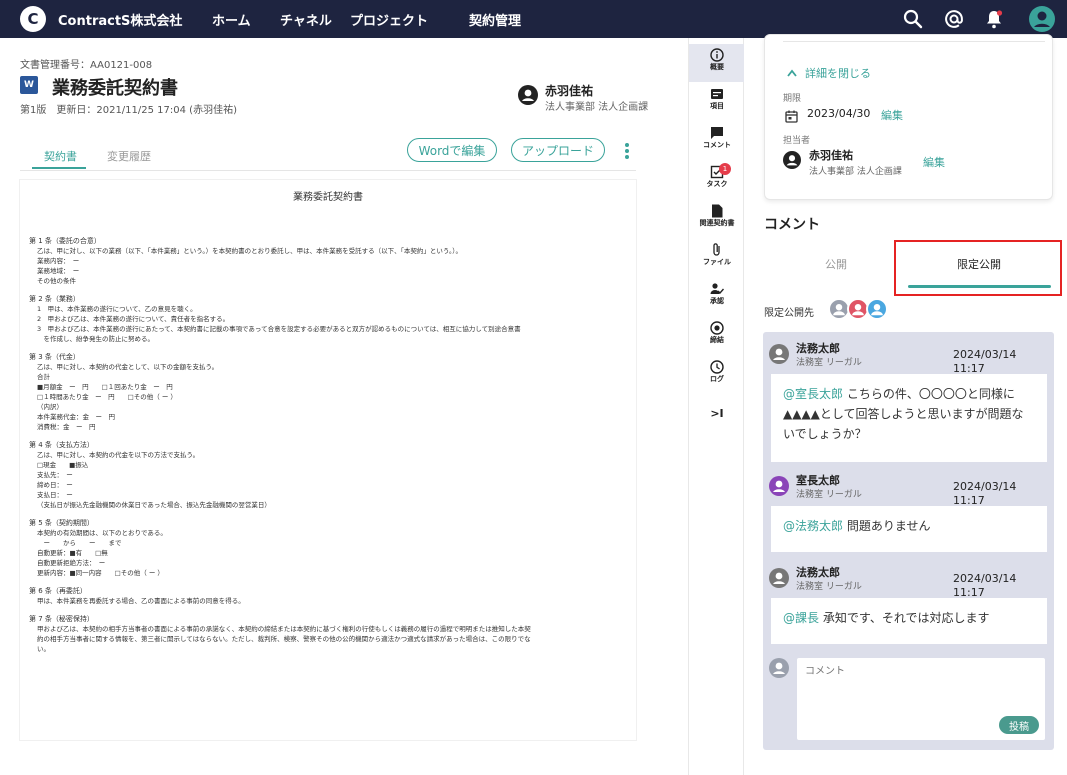 The image size is (1067, 775). What do you see at coordinates (58, 271) in the screenshot?
I see `clause-line: 業務地域： ー` at bounding box center [58, 271].